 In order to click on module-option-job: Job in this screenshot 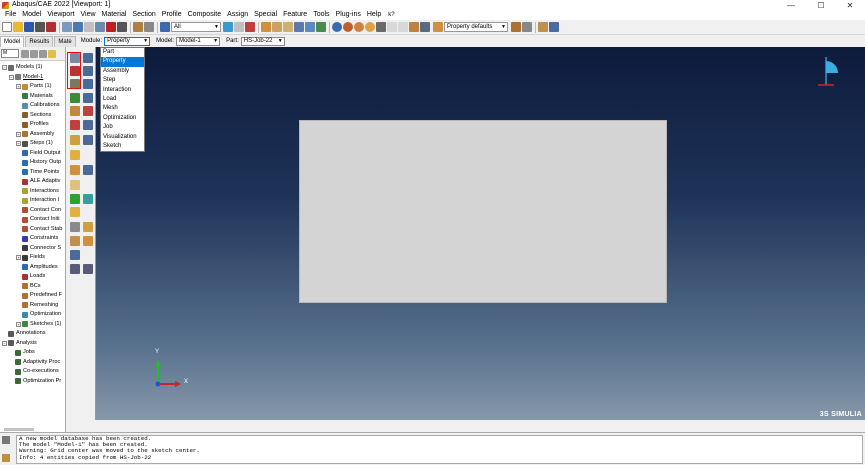, I will do `click(122, 127)`.